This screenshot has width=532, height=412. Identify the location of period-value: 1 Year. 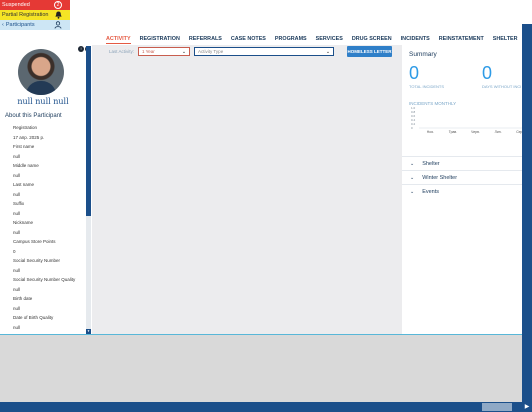
(148, 51).